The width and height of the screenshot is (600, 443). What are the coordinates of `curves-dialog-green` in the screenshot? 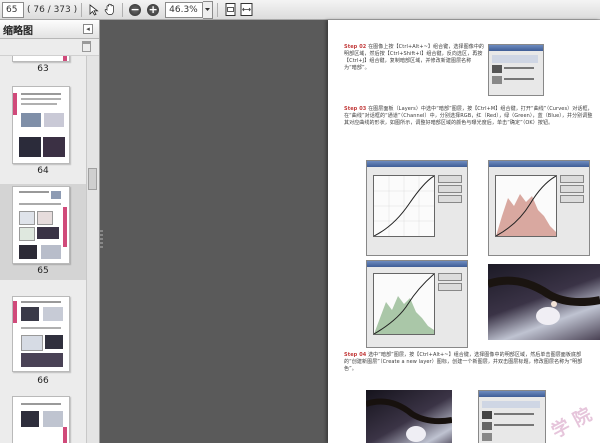 It's located at (417, 304).